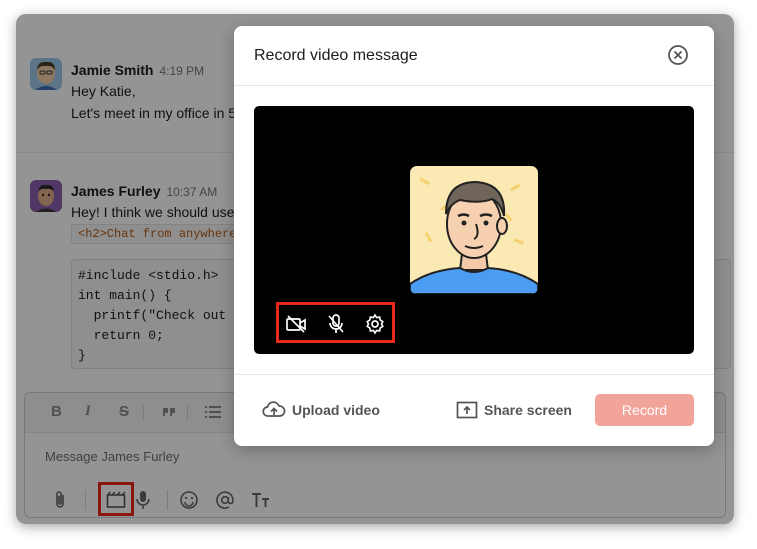 This screenshot has width=757, height=549. What do you see at coordinates (274, 409) in the screenshot?
I see `cloud-upload-icon` at bounding box center [274, 409].